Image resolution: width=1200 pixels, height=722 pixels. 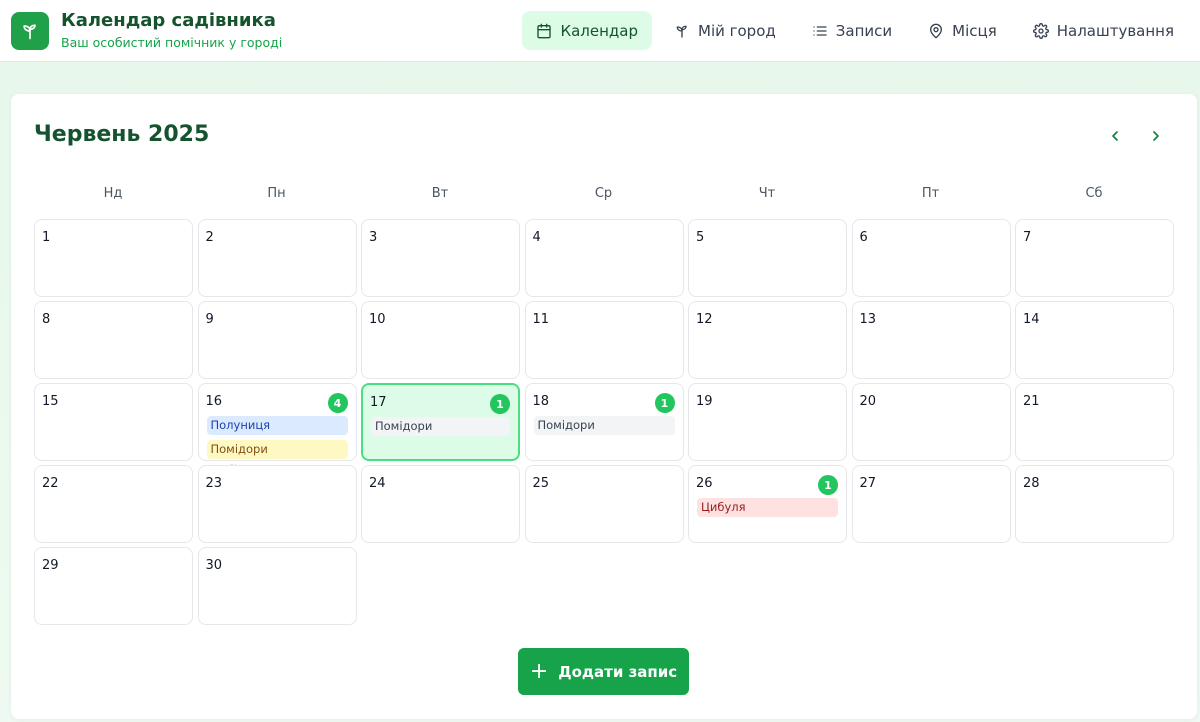 What do you see at coordinates (277, 586) in the screenshot?
I see `calendar-day: 30` at bounding box center [277, 586].